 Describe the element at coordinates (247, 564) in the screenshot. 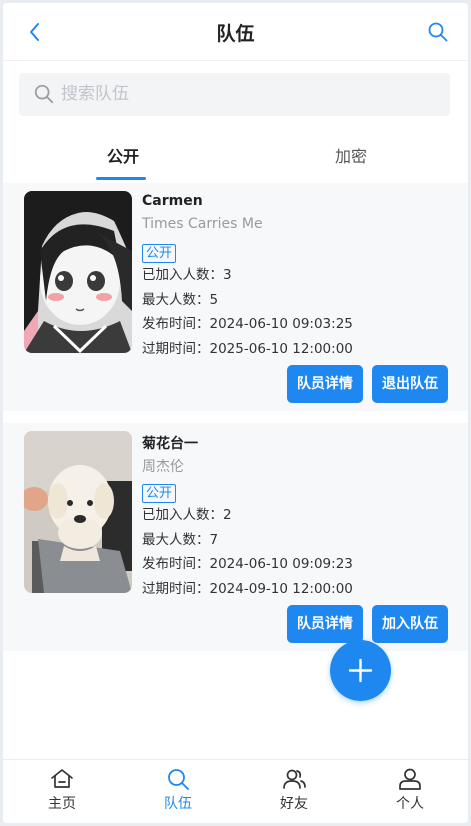

I see `publish-time: 发布时间：2024-06-10 09:09:23` at that location.